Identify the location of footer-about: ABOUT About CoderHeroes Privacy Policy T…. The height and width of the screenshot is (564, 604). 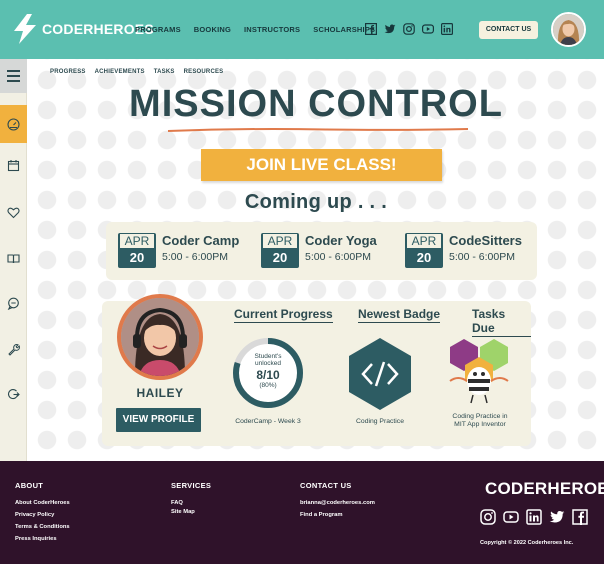
(42, 514).